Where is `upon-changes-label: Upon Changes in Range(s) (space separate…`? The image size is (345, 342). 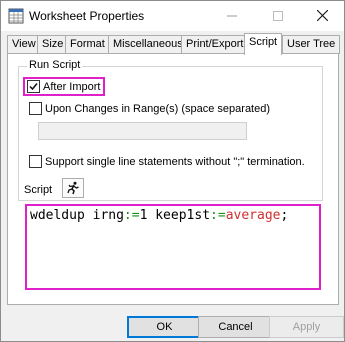
upon-changes-label: Upon Changes in Range(s) (space separate… is located at coordinates (158, 108).